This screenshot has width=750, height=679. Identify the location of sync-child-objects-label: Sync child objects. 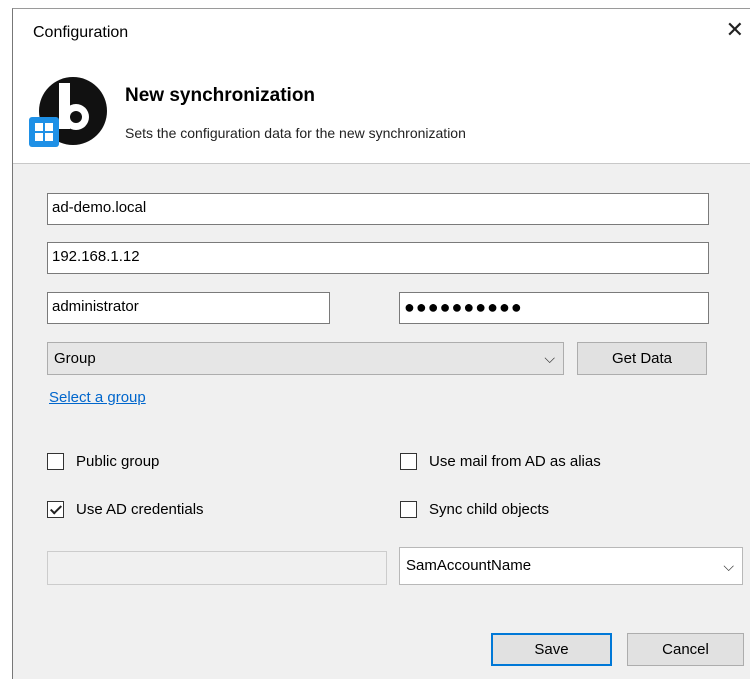
(489, 509).